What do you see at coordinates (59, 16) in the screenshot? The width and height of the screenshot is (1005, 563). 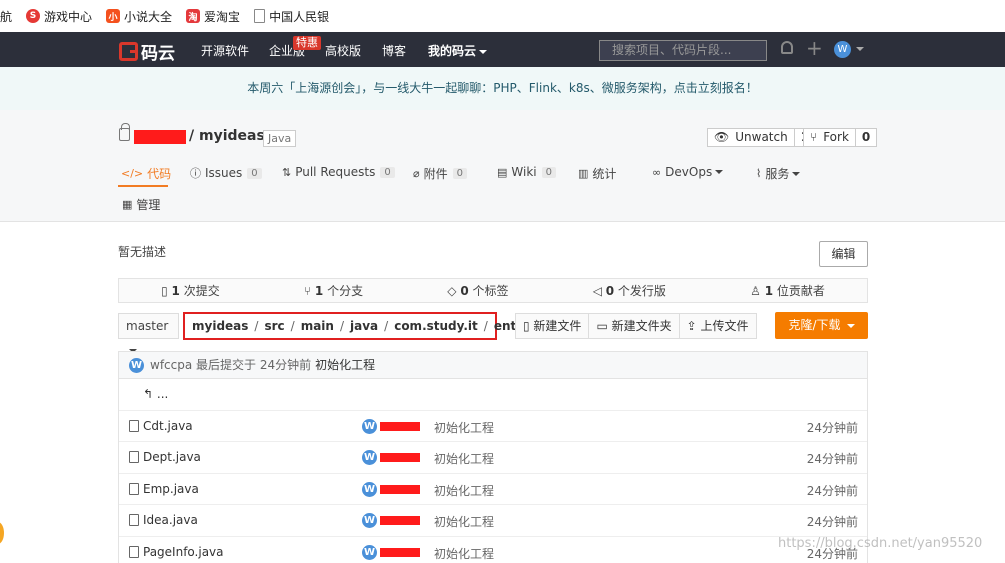 I see `bookmark-game-center: S 游戏中心` at bounding box center [59, 16].